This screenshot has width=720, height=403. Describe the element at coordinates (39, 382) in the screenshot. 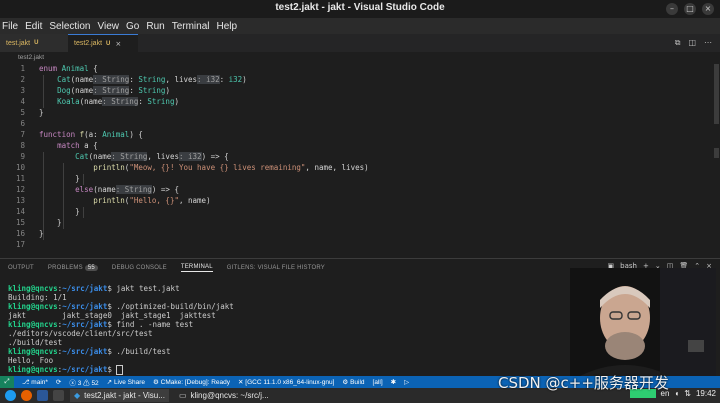

I see `branch-name: main*` at that location.